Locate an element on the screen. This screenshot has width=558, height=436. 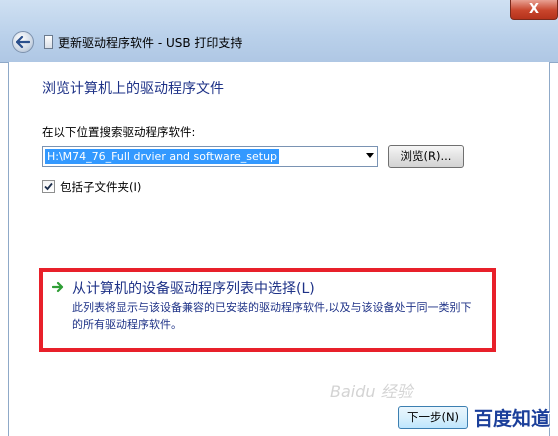
pick-from-list-link: 从计算机的设备驱动程序列表中选择(L) is located at coordinates (193, 288).